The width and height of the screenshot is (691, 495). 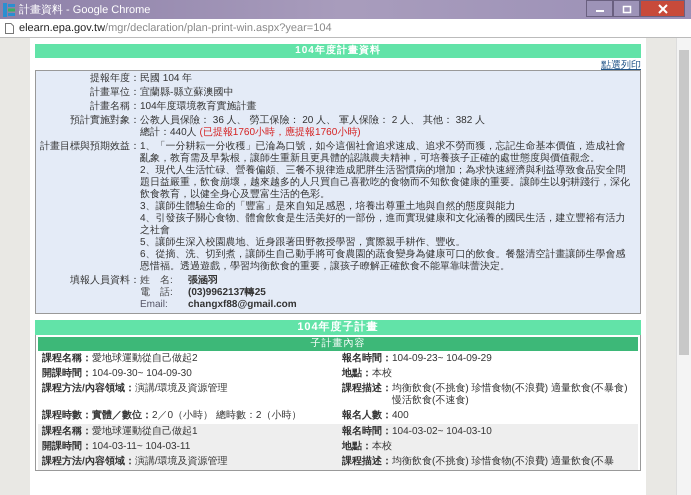 I want to click on field-value: 公教人員保險： 36 人、 勞工保險： 20 人、 軍人保險： 2 人、 其他： 382 人, so click(x=313, y=120).